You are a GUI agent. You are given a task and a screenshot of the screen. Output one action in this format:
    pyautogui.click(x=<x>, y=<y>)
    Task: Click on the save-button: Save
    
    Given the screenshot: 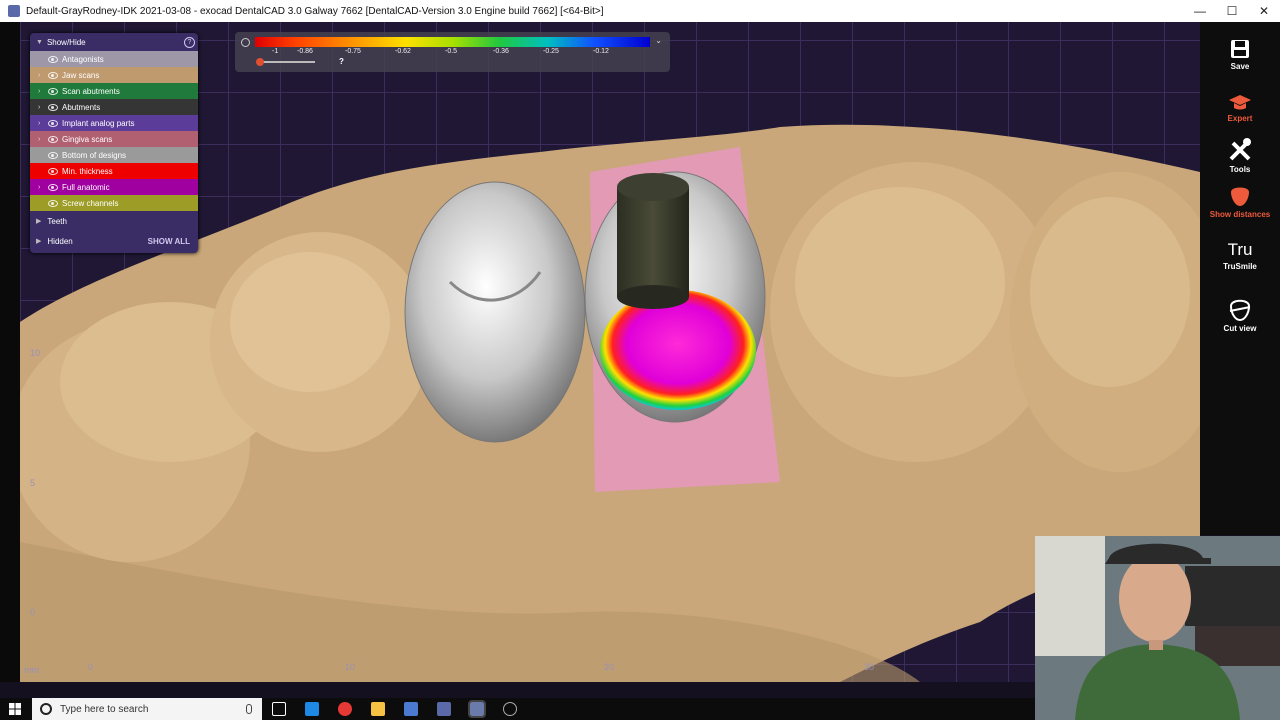 What is the action you would take?
    pyautogui.click(x=1240, y=54)
    